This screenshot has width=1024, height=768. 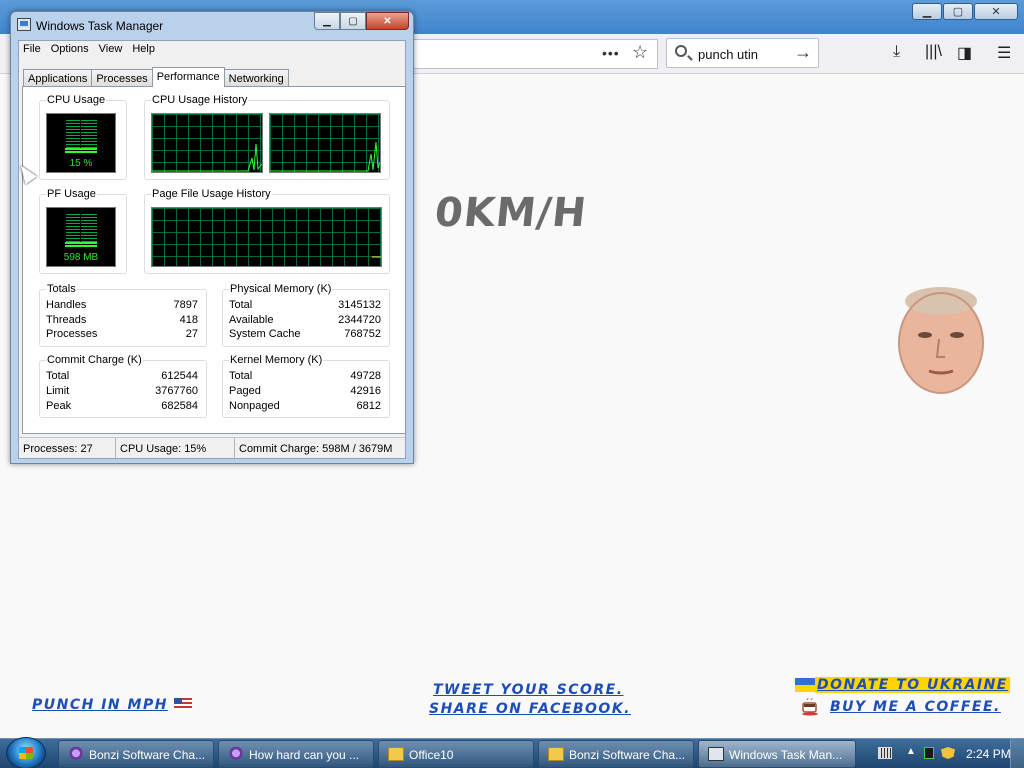 What do you see at coordinates (988, 754) in the screenshot?
I see `clock: 2:24 PM` at bounding box center [988, 754].